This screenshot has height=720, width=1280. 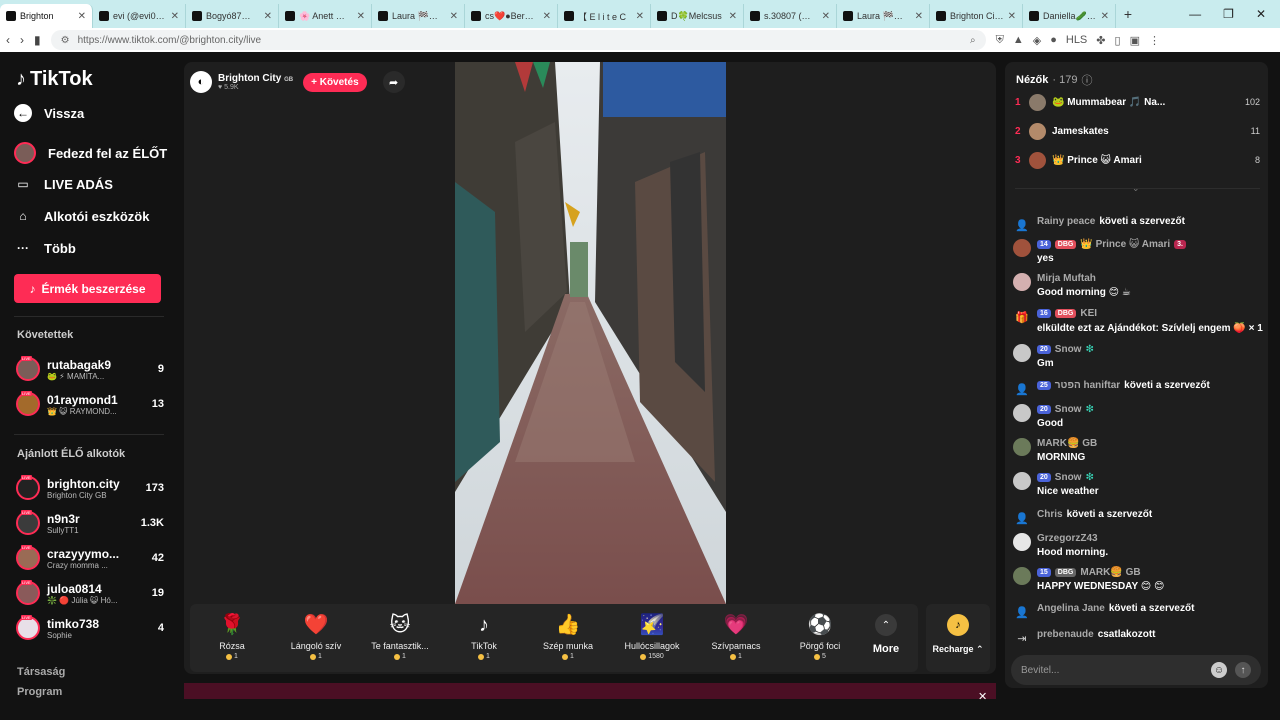 I want to click on zoom-icon: ⌕, so click(x=973, y=40).